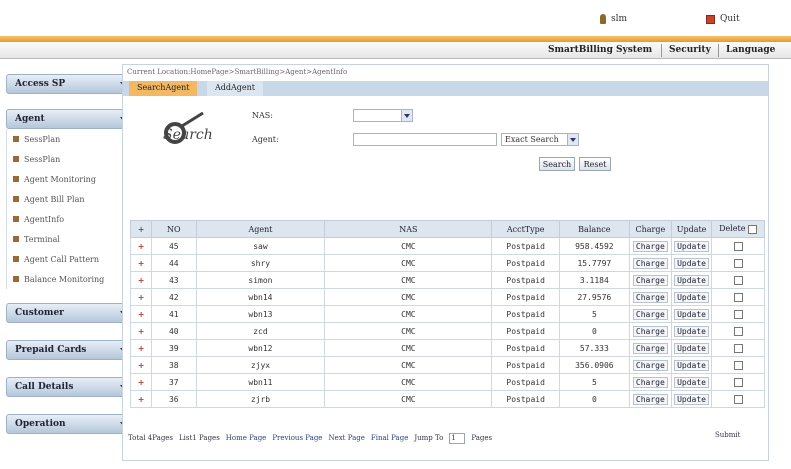  What do you see at coordinates (54, 199) in the screenshot?
I see `sidebar-item-label: Agent Bill Plan` at bounding box center [54, 199].